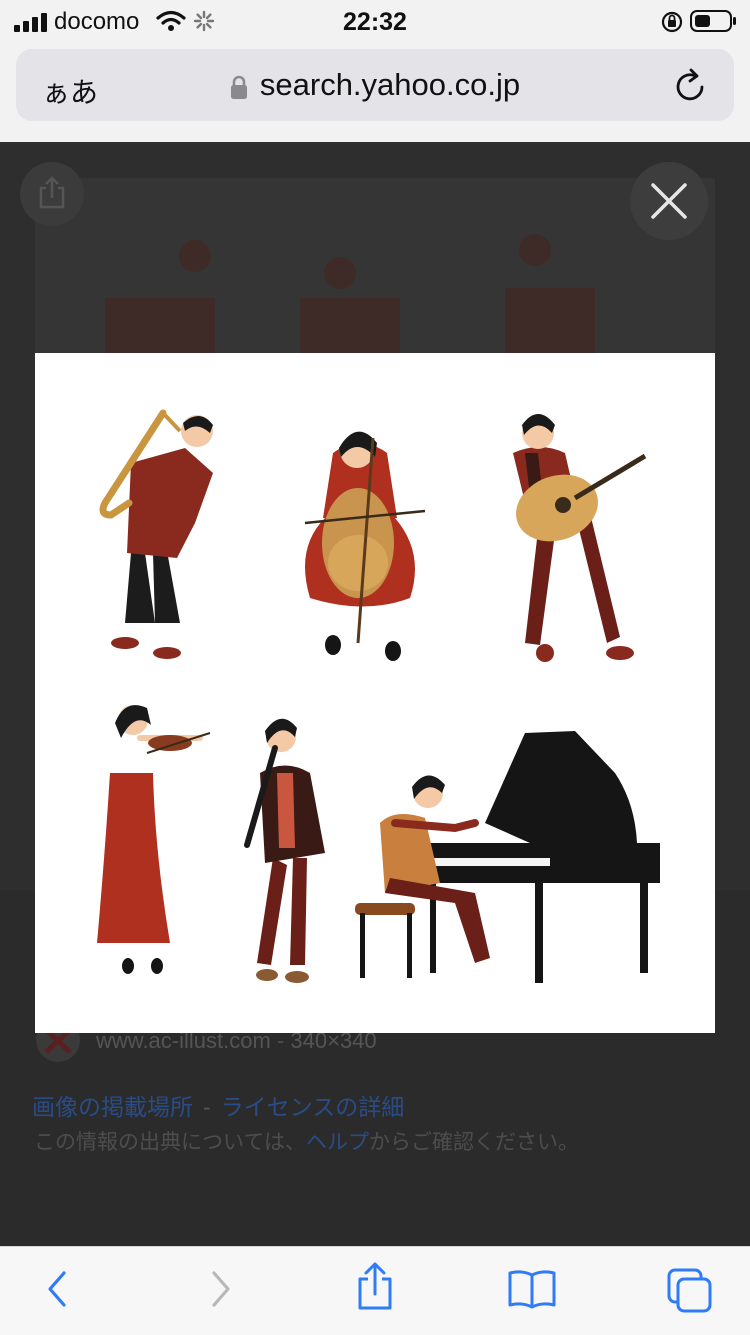  What do you see at coordinates (156, 534) in the screenshot?
I see `saxophone-player-figure` at bounding box center [156, 534].